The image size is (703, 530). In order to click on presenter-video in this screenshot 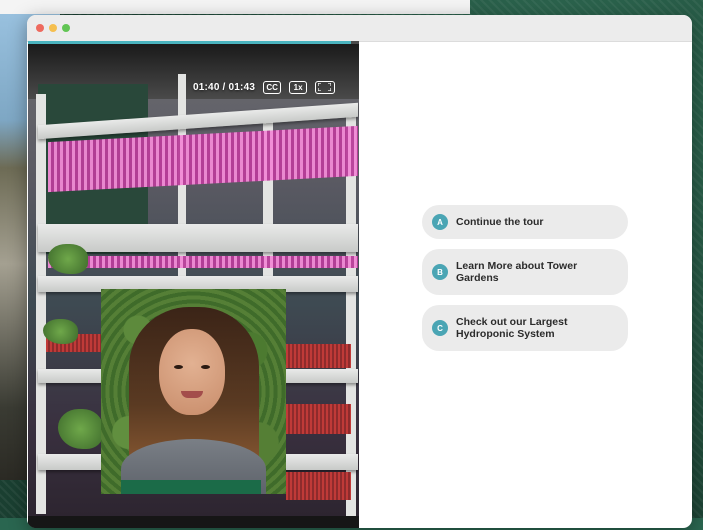, I will do `click(193, 391)`.